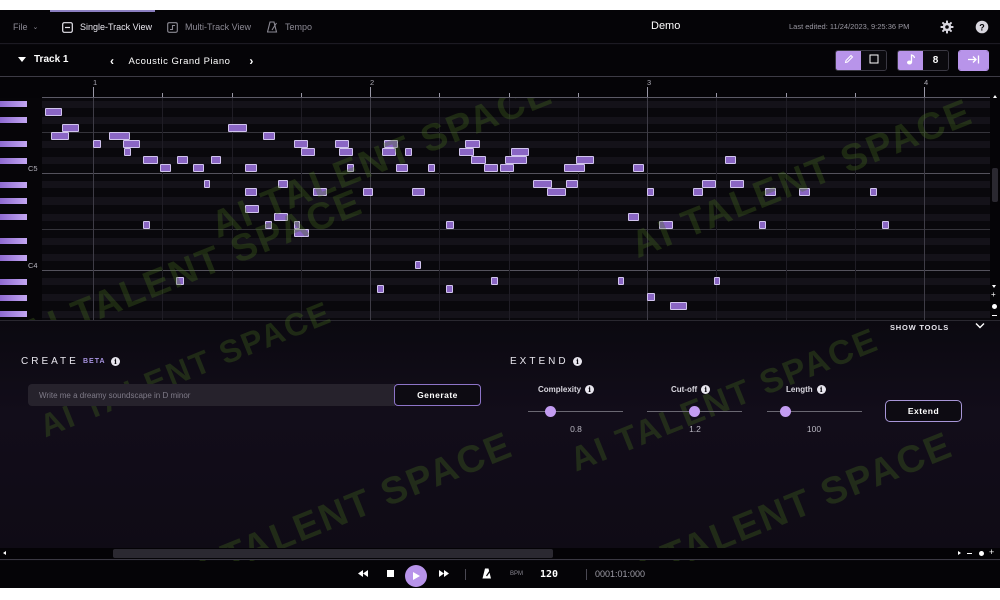 Image resolution: width=1000 pixels, height=600 pixels. I want to click on note-length-button, so click(910, 60).